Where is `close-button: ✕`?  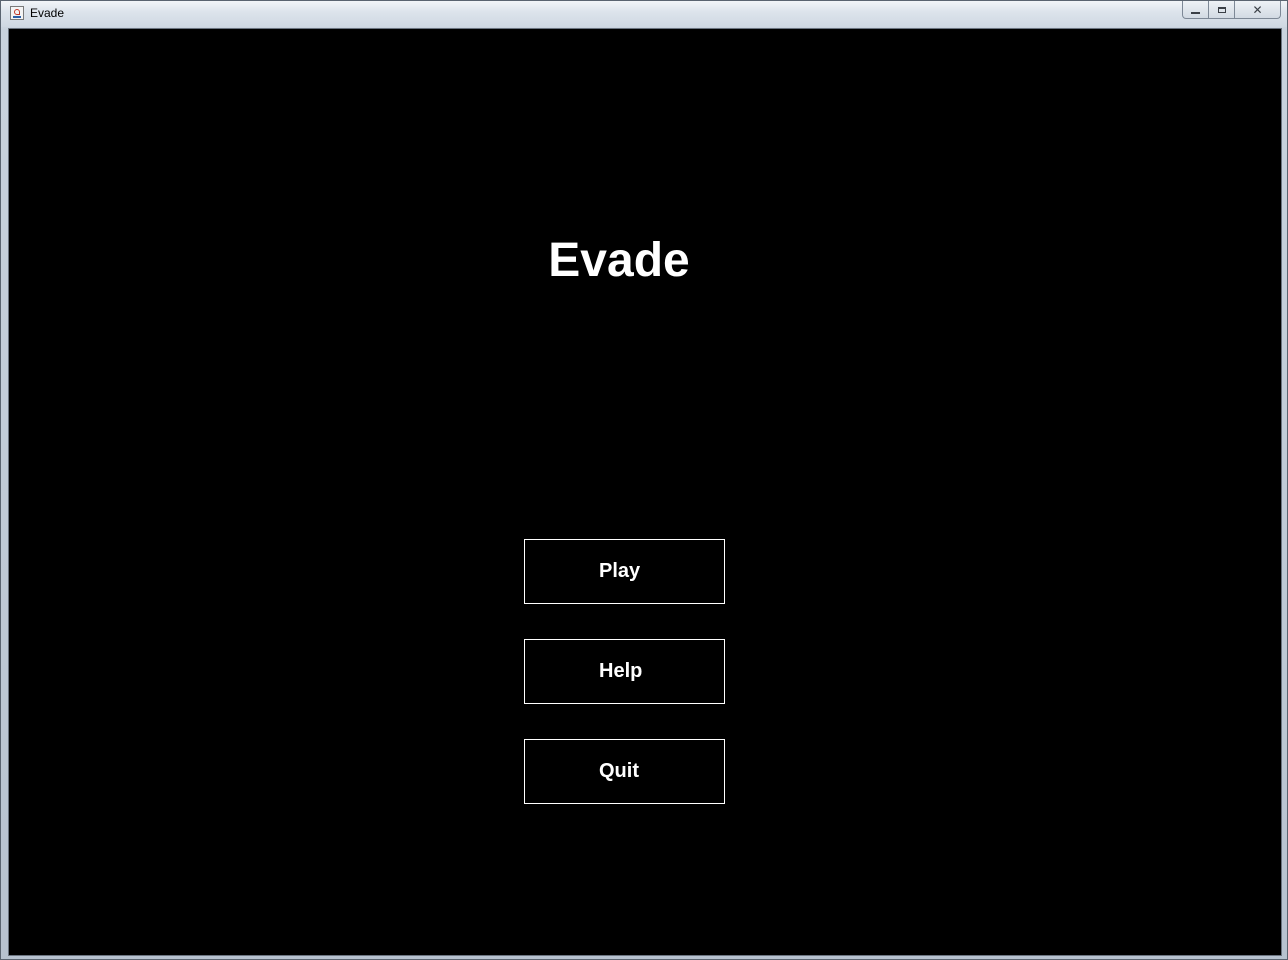
close-button: ✕ is located at coordinates (1258, 10).